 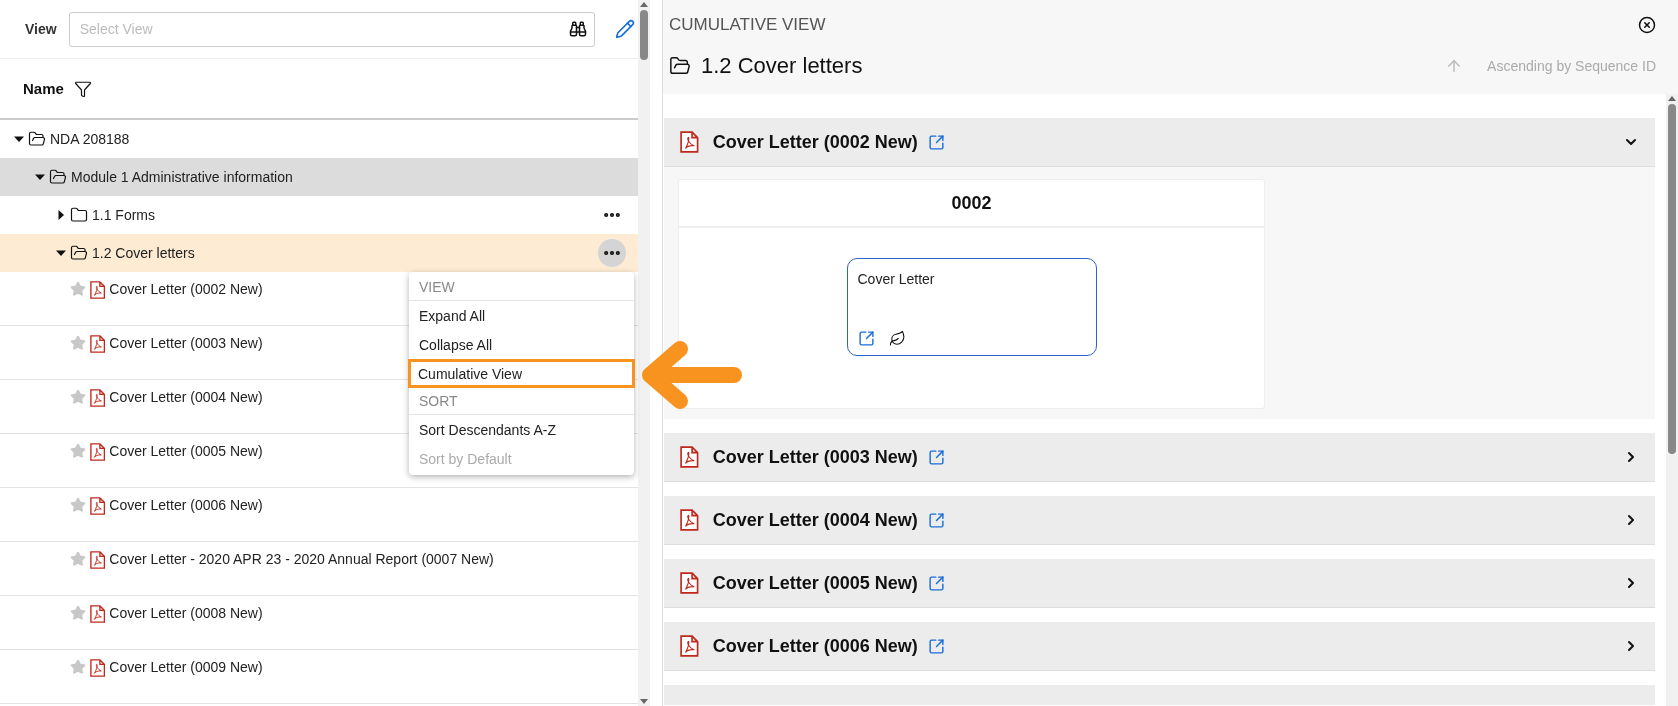 What do you see at coordinates (896, 279) in the screenshot?
I see `document-title: Cover Letter` at bounding box center [896, 279].